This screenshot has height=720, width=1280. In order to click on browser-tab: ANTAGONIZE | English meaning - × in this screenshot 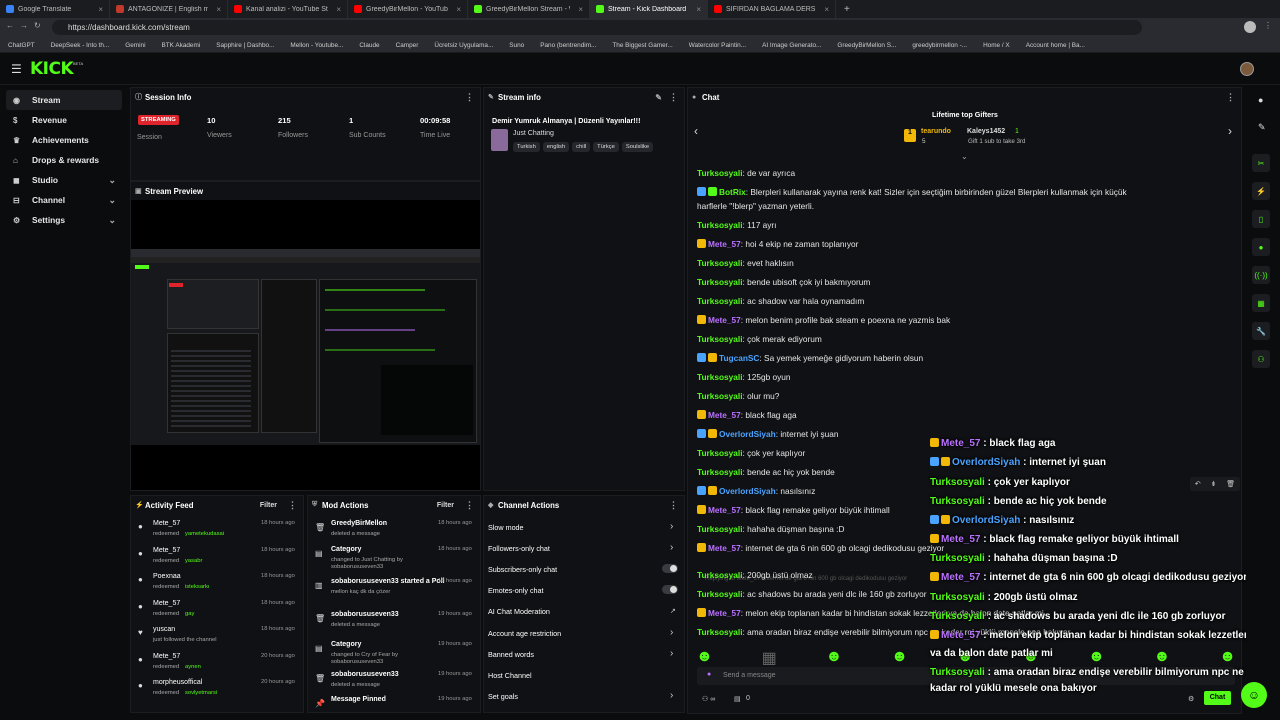, I will do `click(169, 9)`.